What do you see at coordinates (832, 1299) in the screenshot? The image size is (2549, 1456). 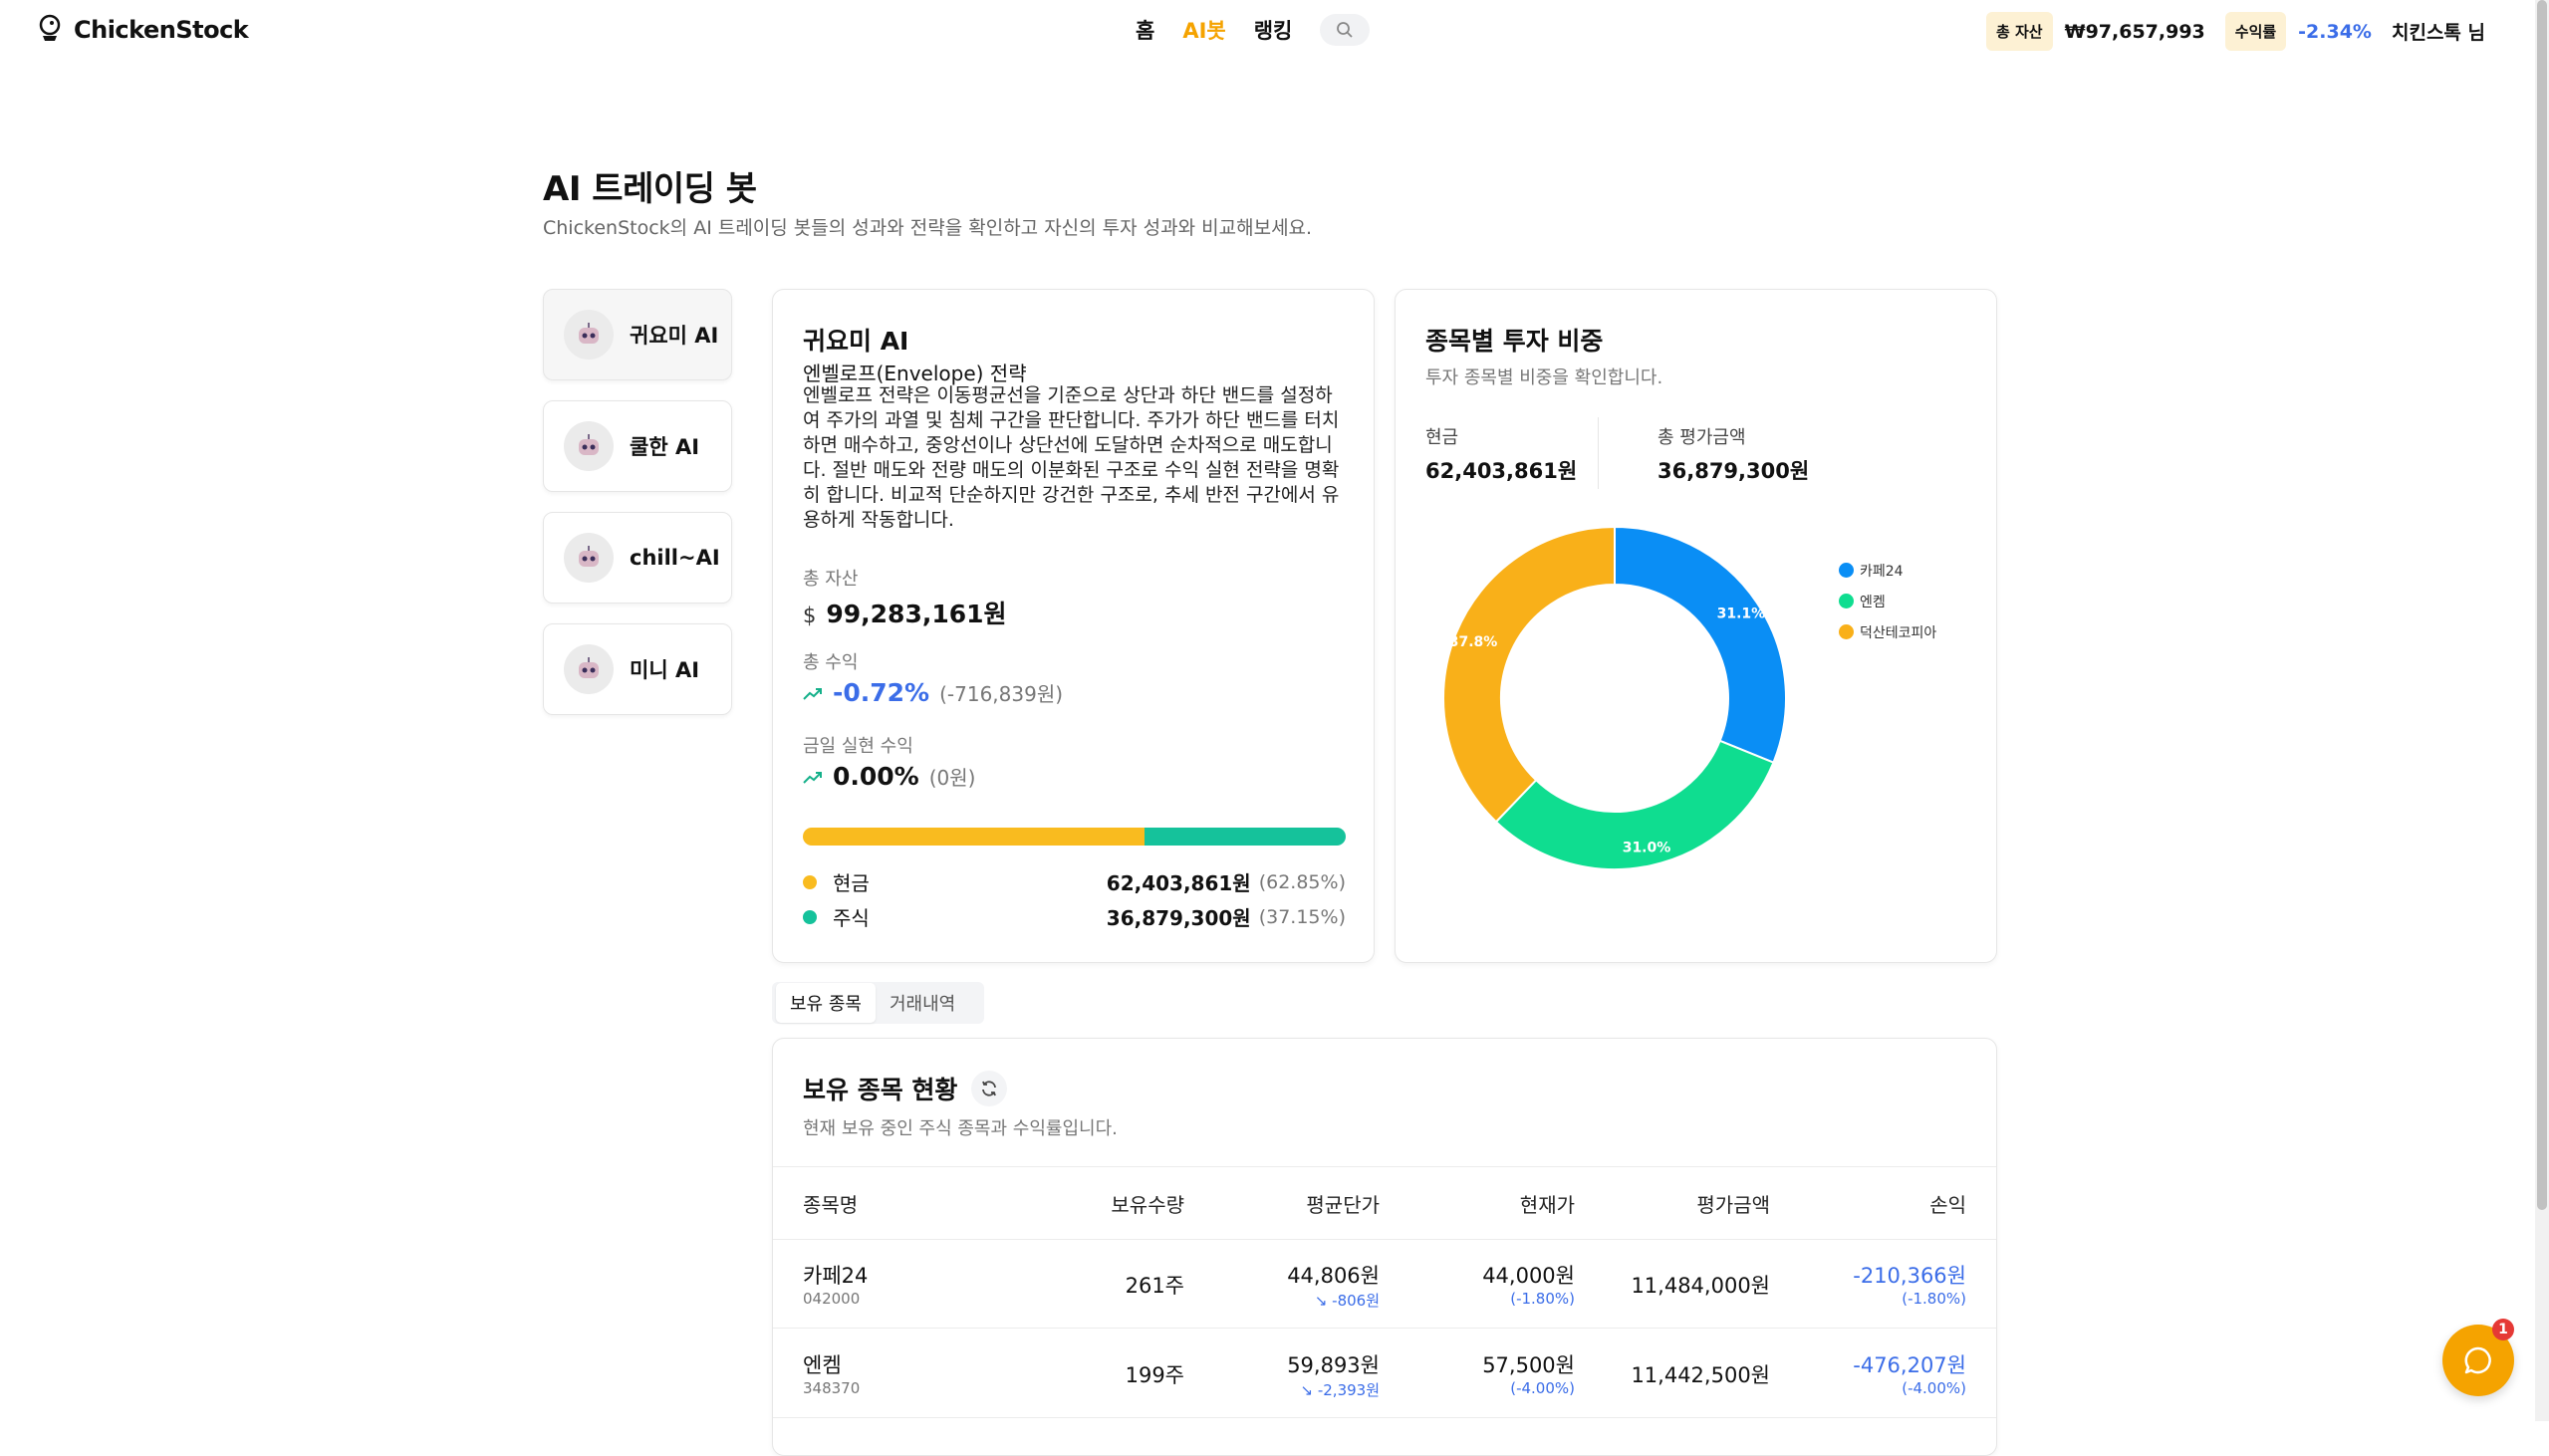 I see `stock-code: 042000` at bounding box center [832, 1299].